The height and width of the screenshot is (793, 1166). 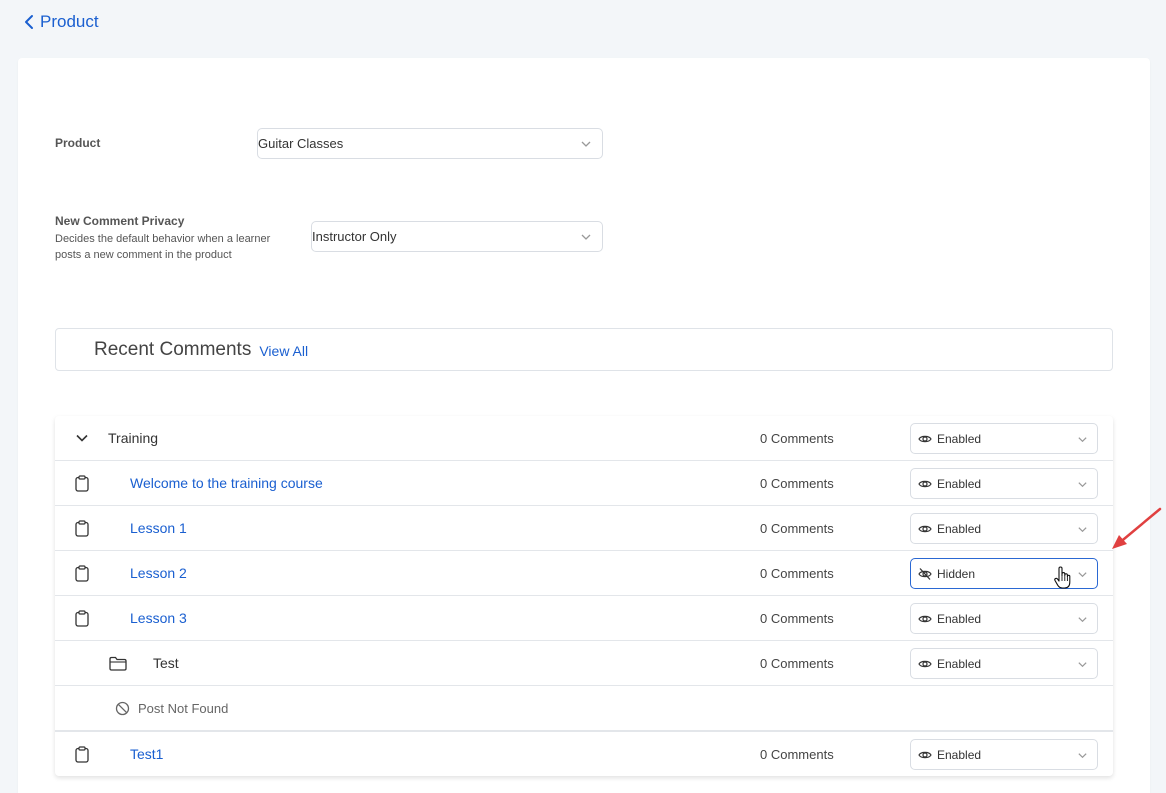 I want to click on privacy-select-value: Instructor Only, so click(x=354, y=236).